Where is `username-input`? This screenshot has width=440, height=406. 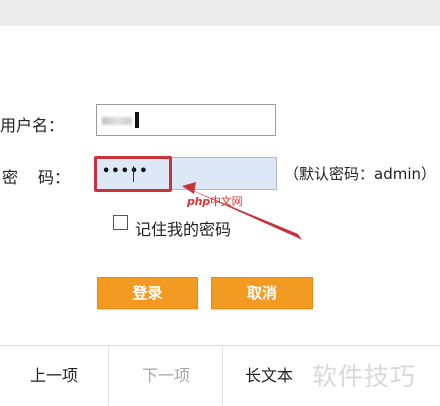
username-input is located at coordinates (186, 120).